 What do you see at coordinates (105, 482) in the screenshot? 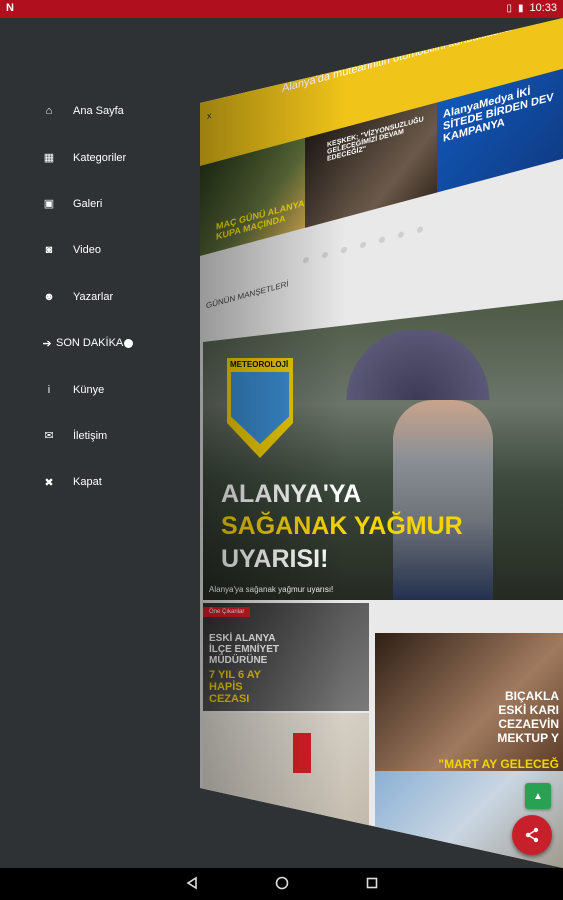
I see `drawer-item-kapat: ✖ Kapat` at bounding box center [105, 482].